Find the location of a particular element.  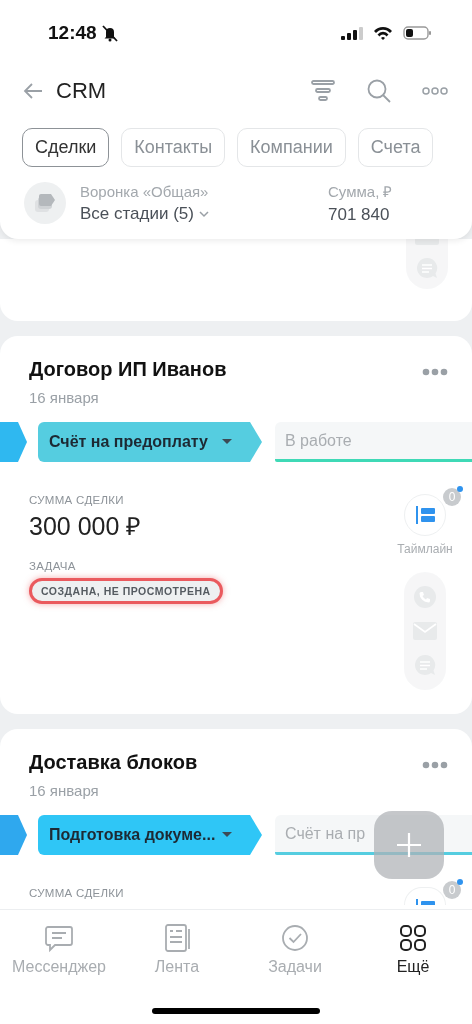

wifi-icon is located at coordinates (383, 33).